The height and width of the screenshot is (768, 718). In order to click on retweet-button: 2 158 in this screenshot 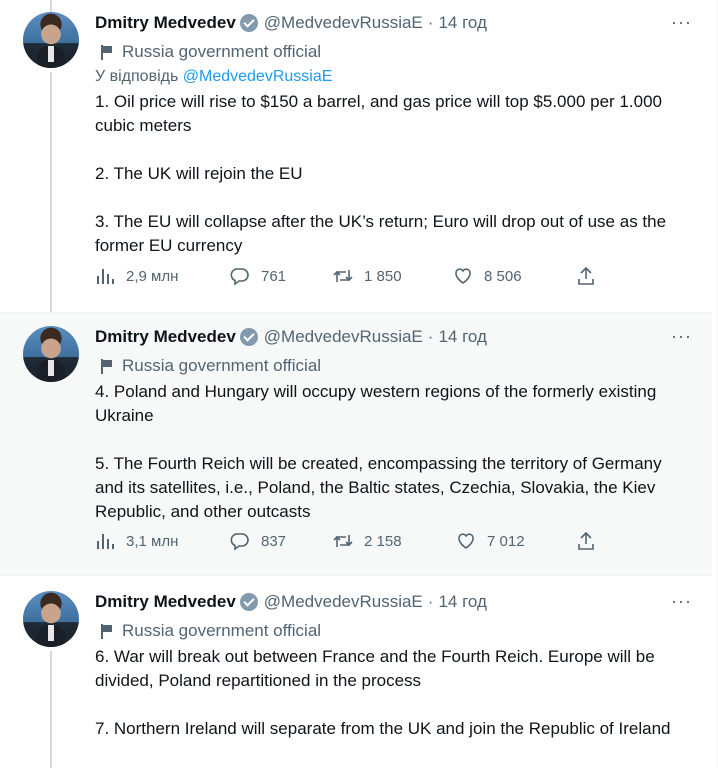, I will do `click(367, 541)`.